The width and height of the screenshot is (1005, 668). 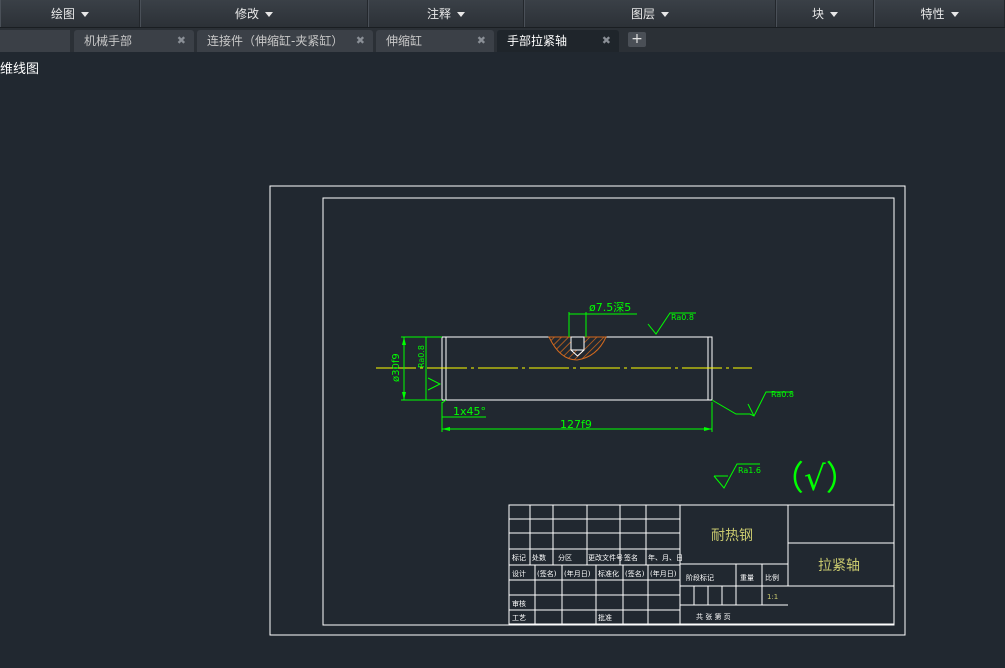 I want to click on dim-diameter-text: ø30f9, so click(x=396, y=367).